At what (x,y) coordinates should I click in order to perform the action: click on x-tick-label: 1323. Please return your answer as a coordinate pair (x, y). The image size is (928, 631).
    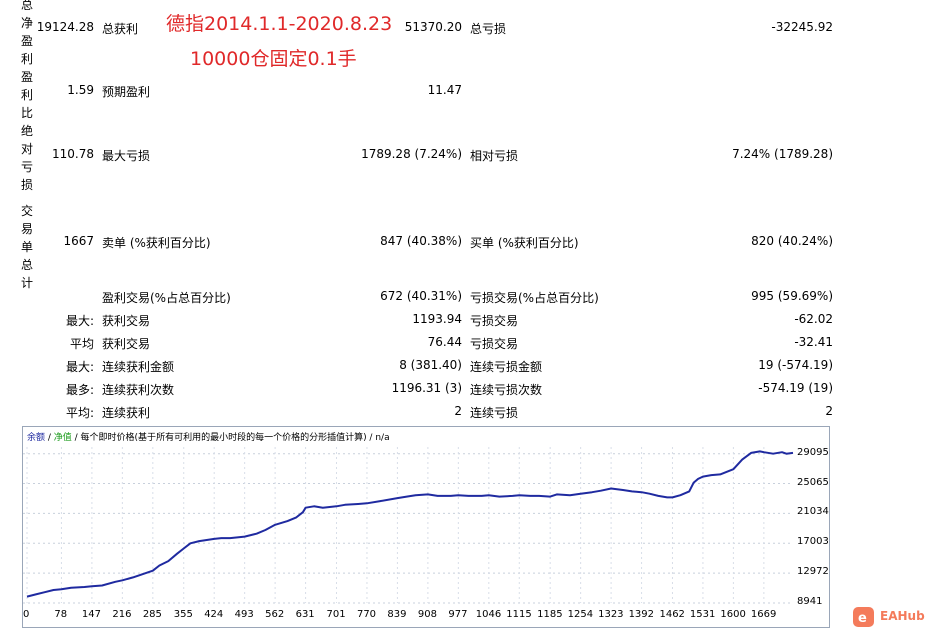
    Looking at the image, I should click on (611, 614).